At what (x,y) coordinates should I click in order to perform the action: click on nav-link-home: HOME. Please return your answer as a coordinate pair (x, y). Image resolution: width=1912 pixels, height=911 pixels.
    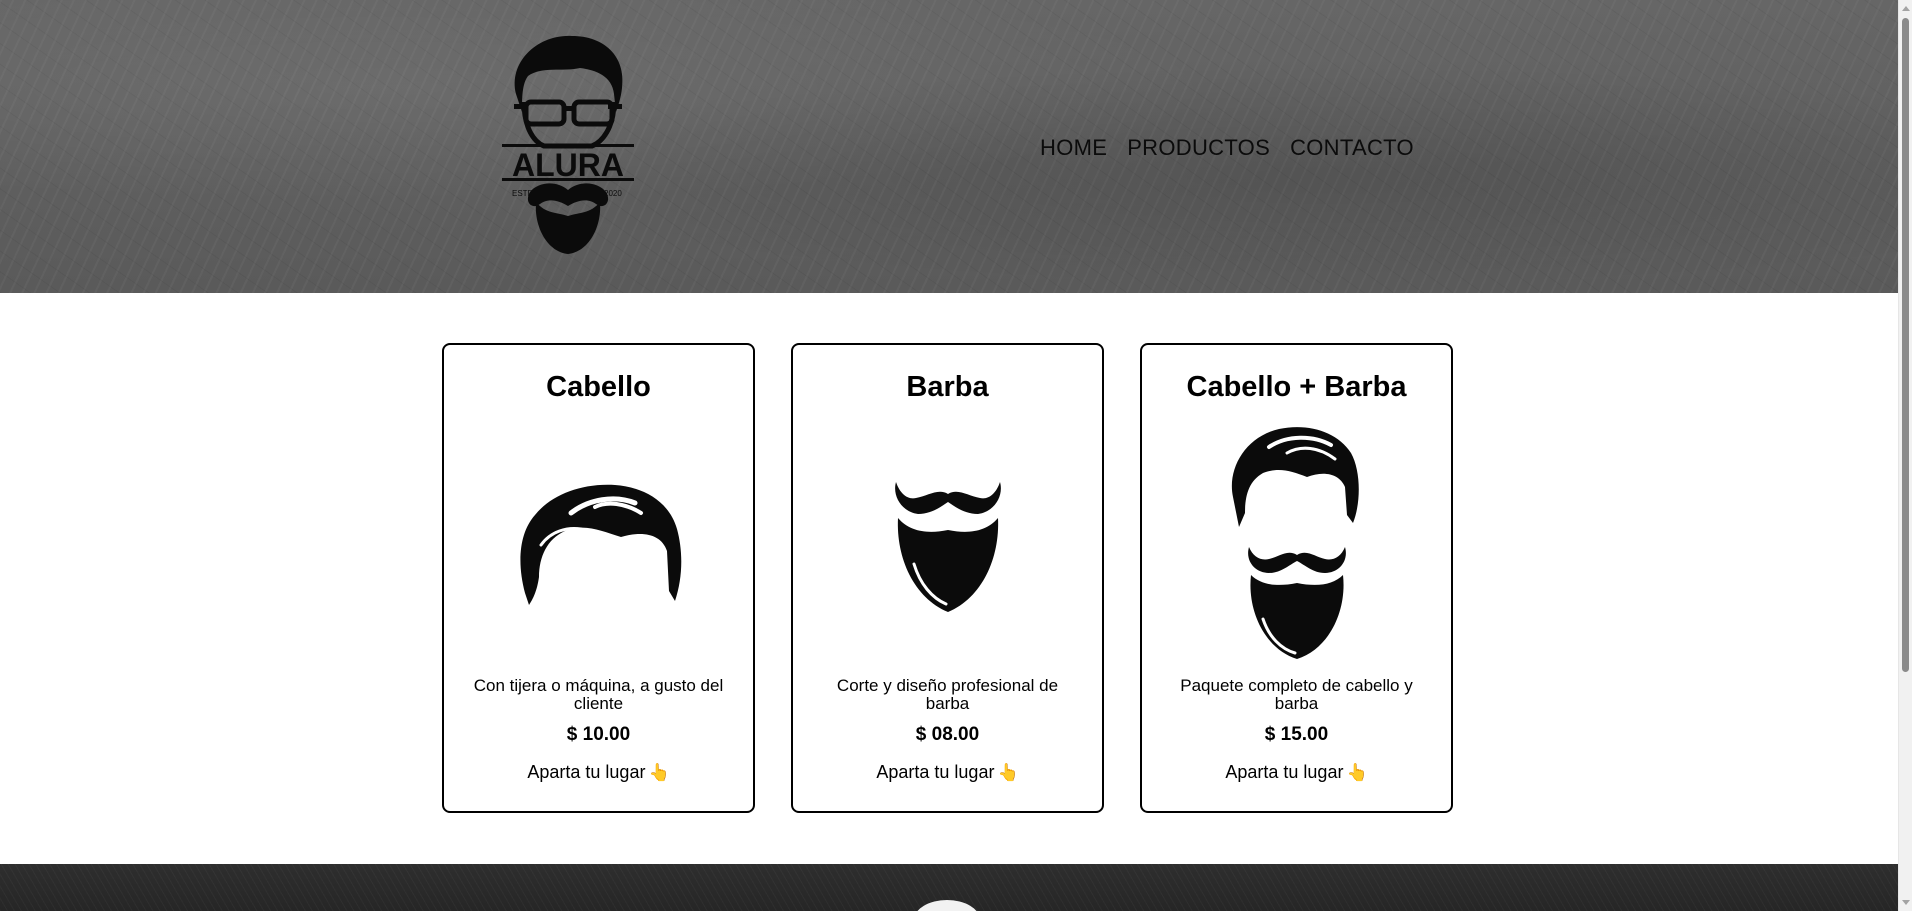
    Looking at the image, I should click on (1073, 148).